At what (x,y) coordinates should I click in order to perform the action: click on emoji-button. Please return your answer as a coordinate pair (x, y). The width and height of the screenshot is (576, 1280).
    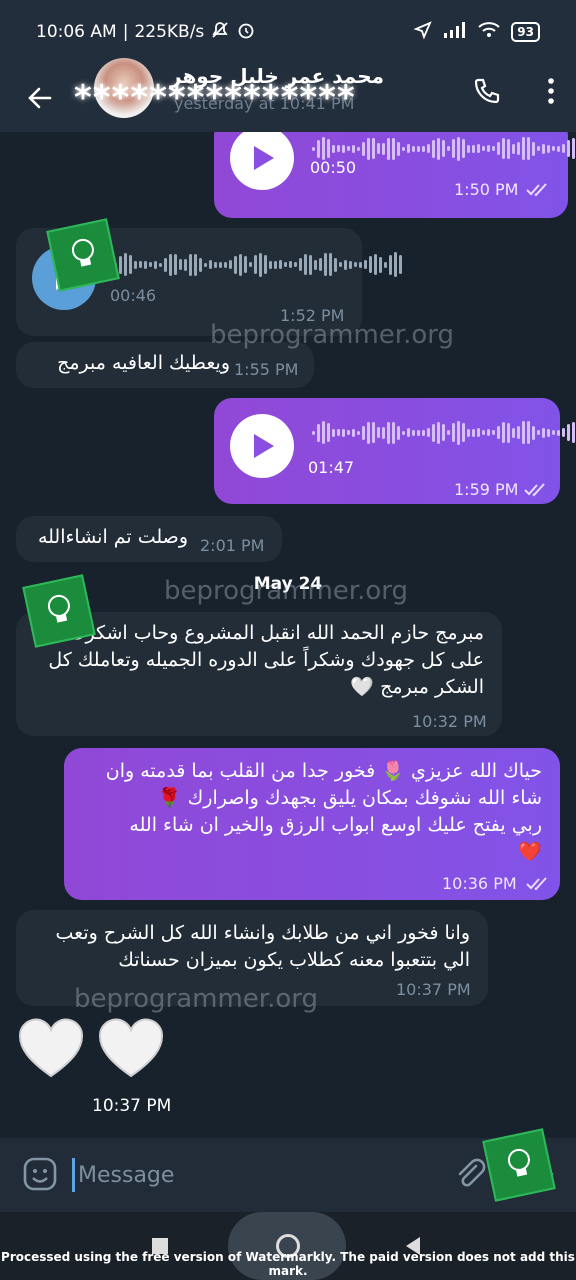
    Looking at the image, I should click on (40, 1176).